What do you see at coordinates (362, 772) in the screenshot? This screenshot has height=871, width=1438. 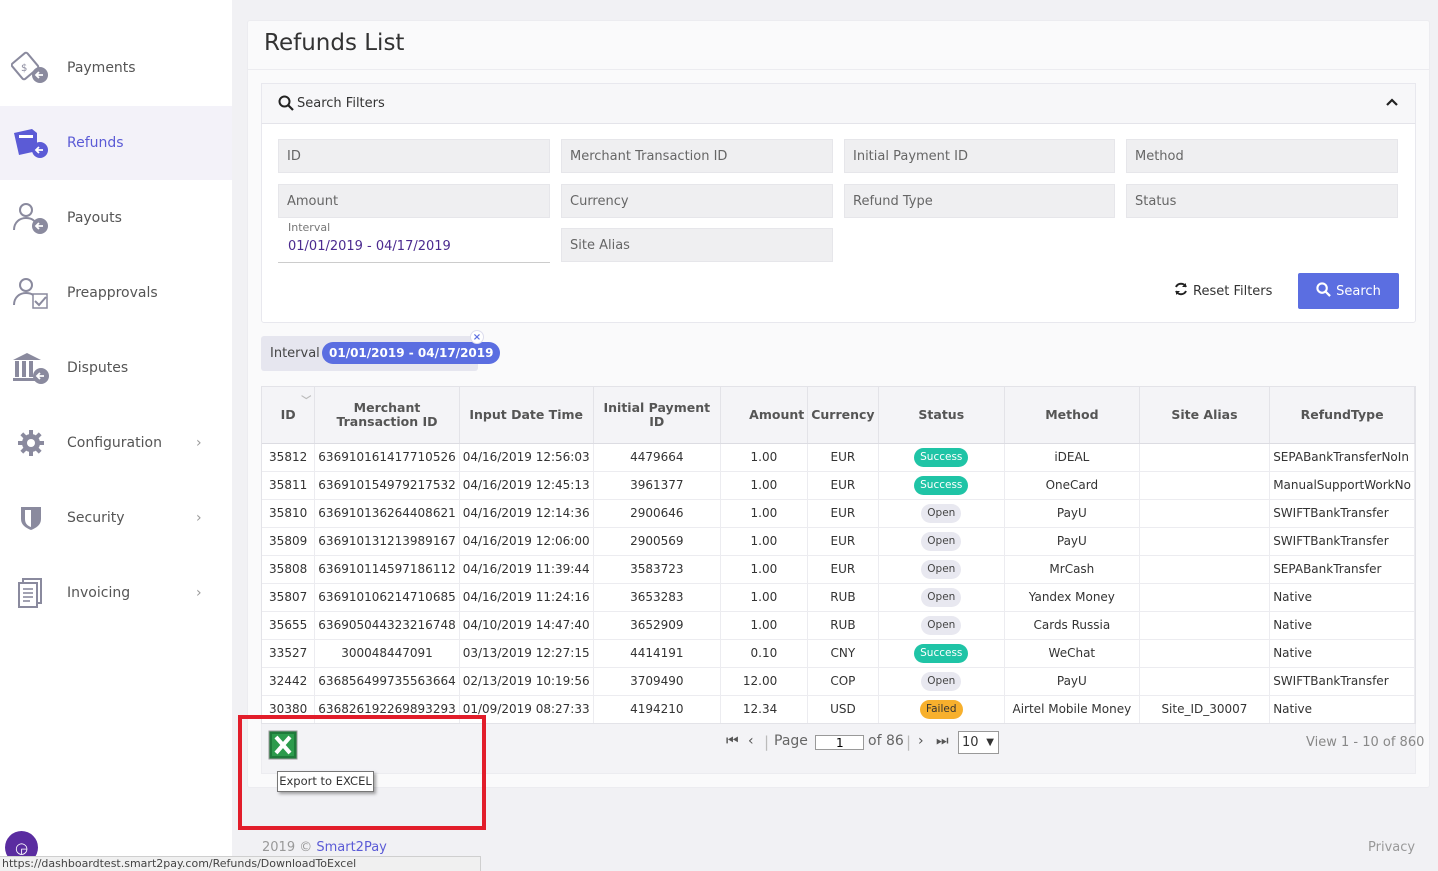 I see `highlight-box` at bounding box center [362, 772].